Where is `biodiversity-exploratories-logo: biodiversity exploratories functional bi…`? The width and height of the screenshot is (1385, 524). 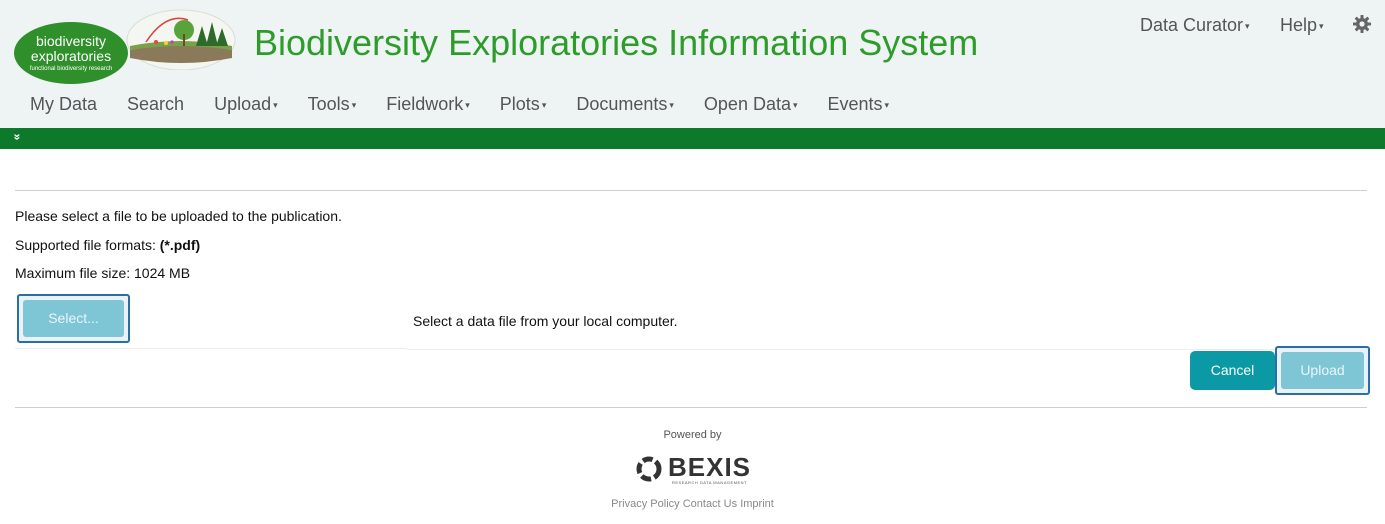
biodiversity-exploratories-logo: biodiversity exploratories functional bi… is located at coordinates (71, 53).